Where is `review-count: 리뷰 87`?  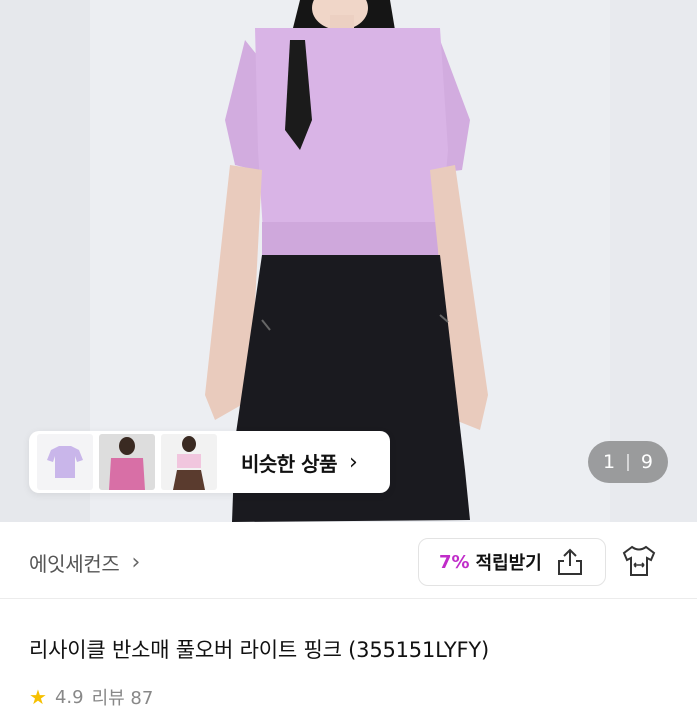
review-count: 리뷰 87 is located at coordinates (122, 698).